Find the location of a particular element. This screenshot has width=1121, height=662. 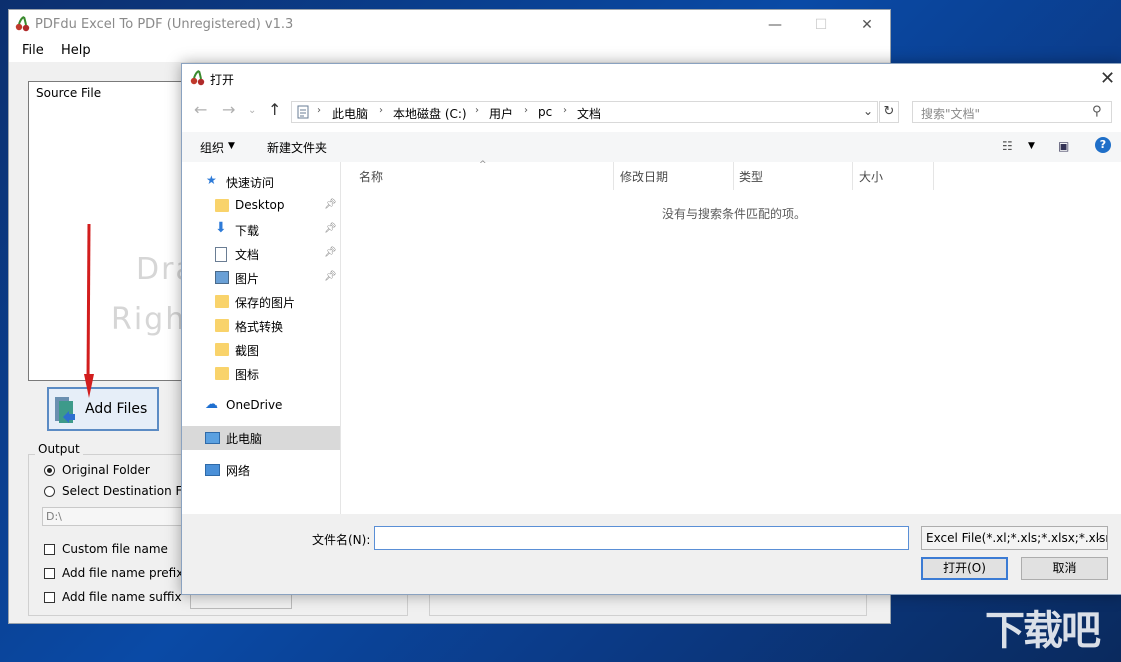

nav-item-screenshots: 截图 is located at coordinates (261, 350).